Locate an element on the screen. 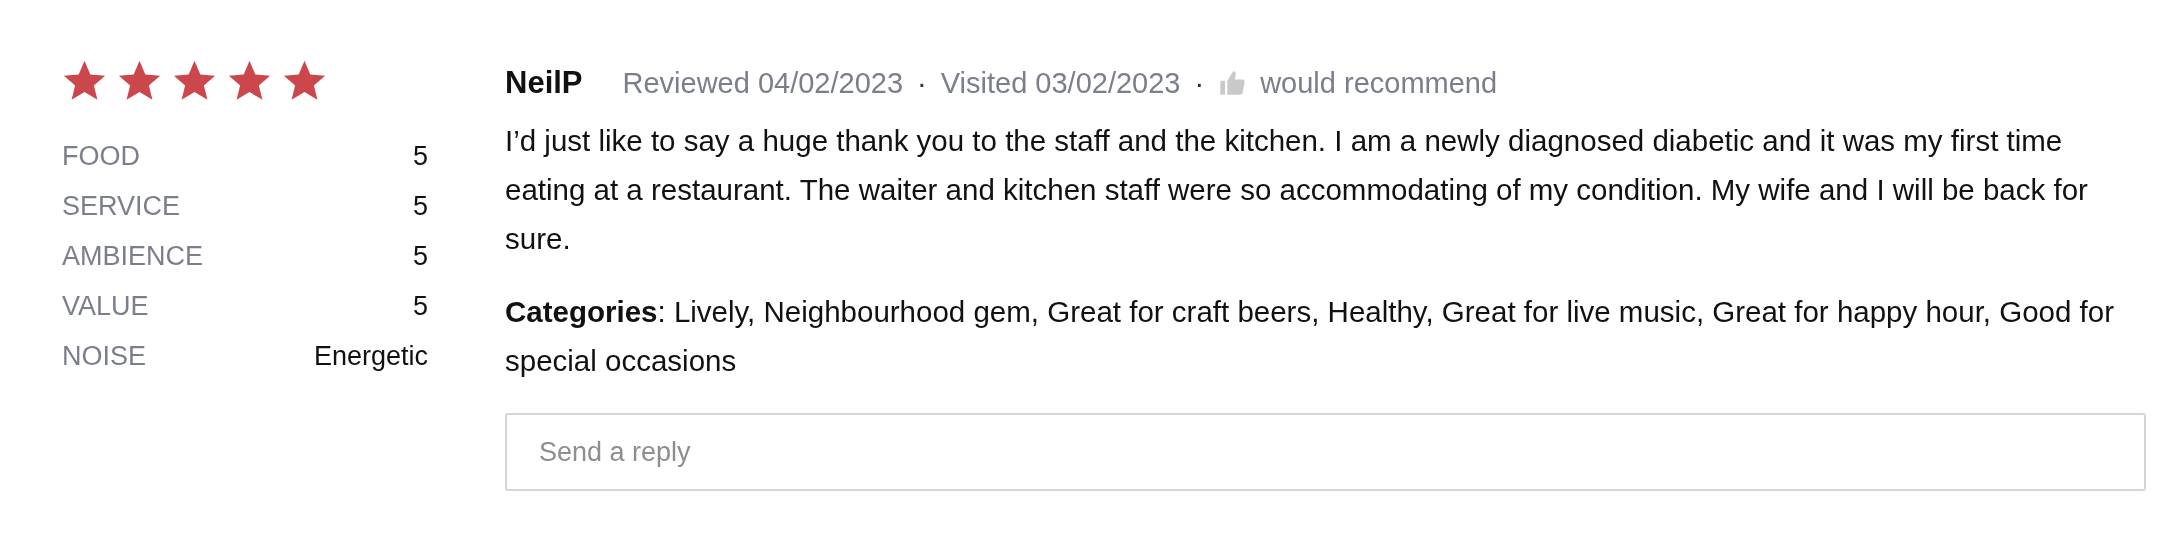 The width and height of the screenshot is (2176, 546). score-label: VALUE is located at coordinates (105, 306).